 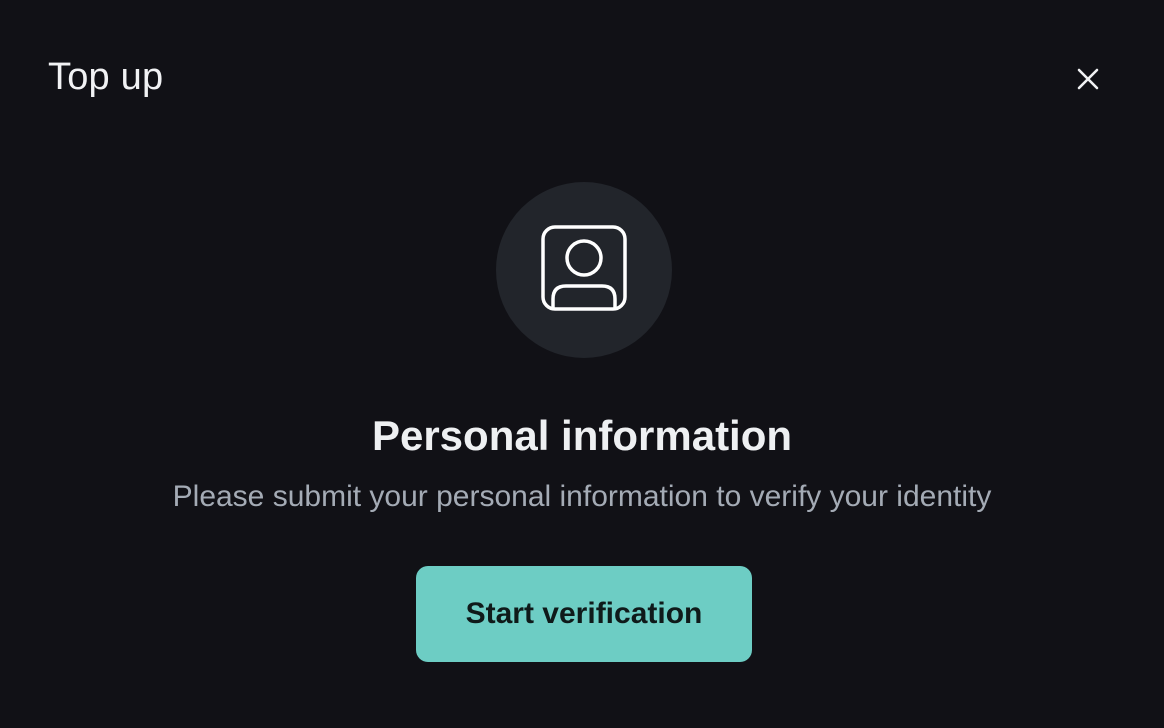 I want to click on user-profile-icon, so click(x=584, y=270).